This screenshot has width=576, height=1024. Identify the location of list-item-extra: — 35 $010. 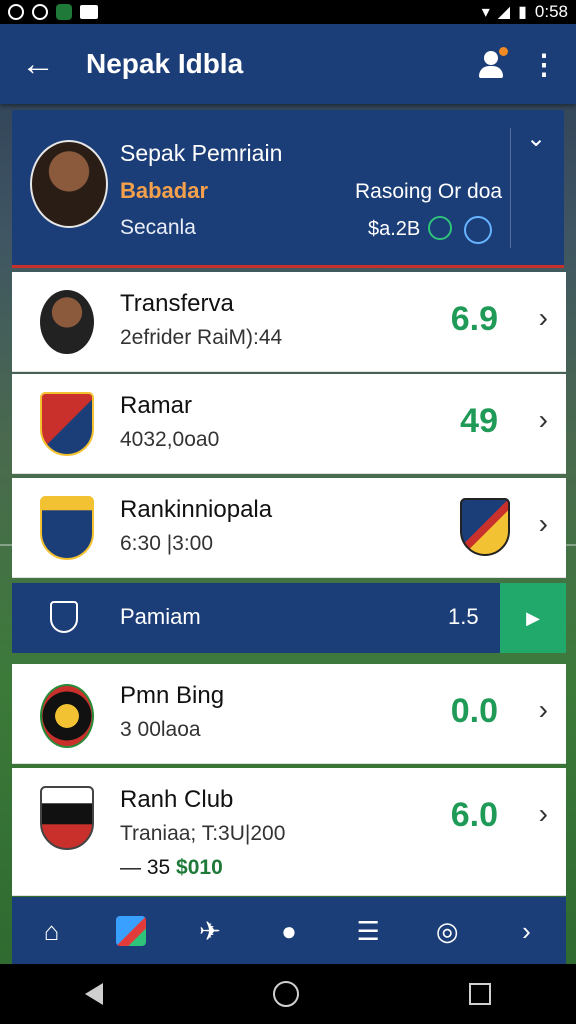
(171, 867).